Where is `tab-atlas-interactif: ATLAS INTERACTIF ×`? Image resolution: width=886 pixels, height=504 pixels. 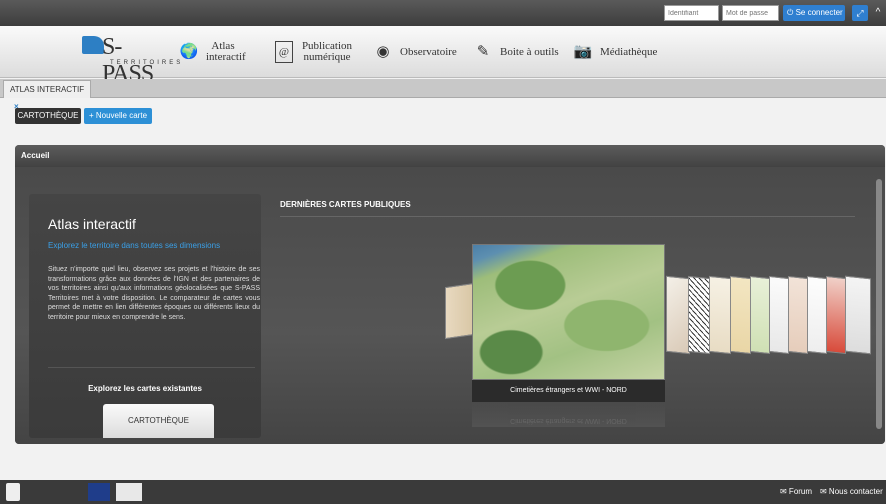 tab-atlas-interactif: ATLAS INTERACTIF × is located at coordinates (47, 95).